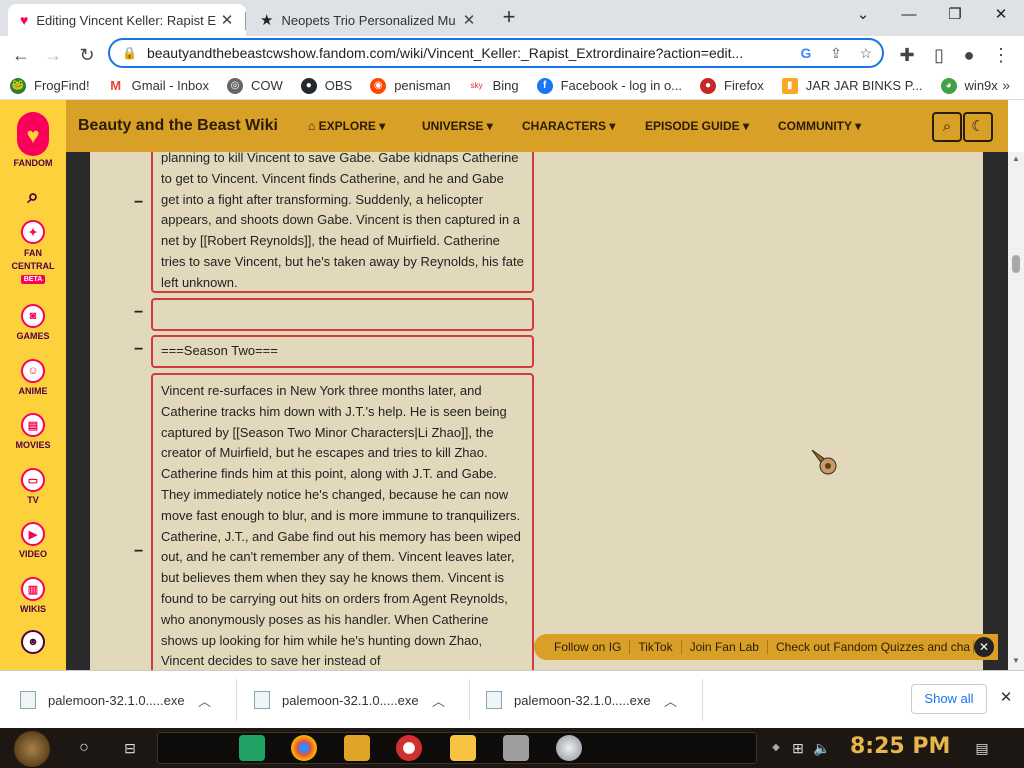 This screenshot has height=768, width=1024. Describe the element at coordinates (1006, 85) in the screenshot. I see `more-bookmarks-icon: »` at that location.